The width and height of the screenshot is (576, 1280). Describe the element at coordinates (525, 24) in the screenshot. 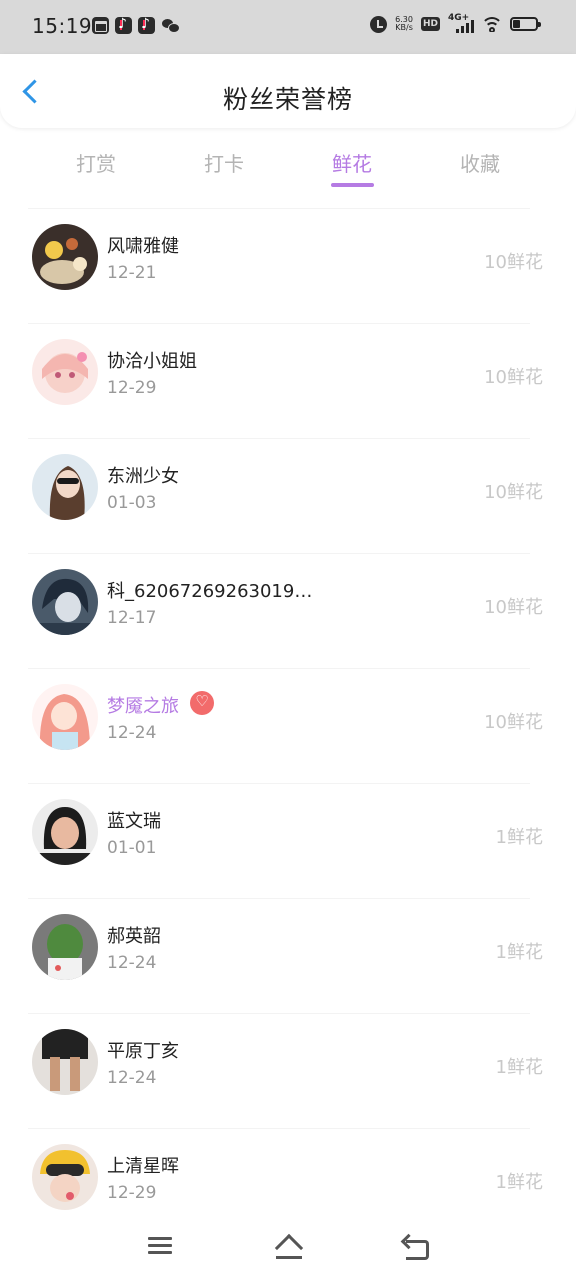

I see `battery-icon` at that location.